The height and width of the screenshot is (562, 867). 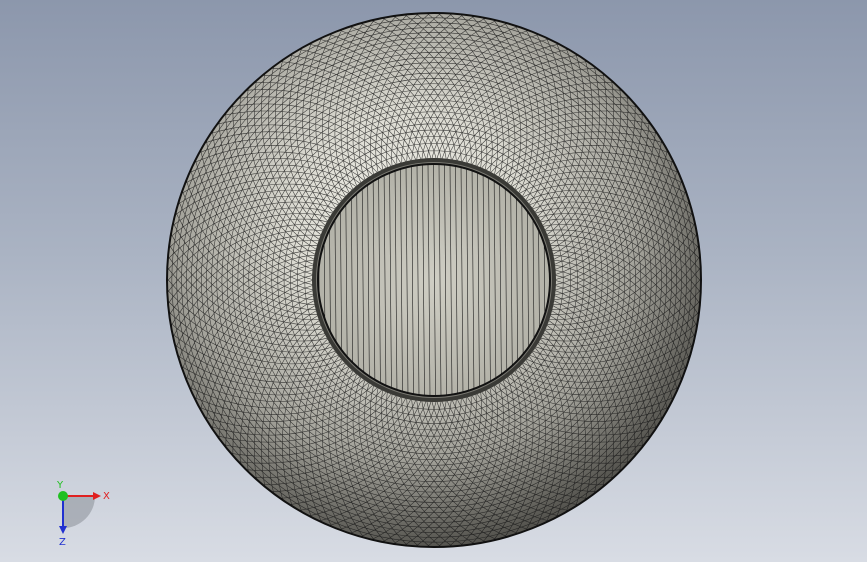 What do you see at coordinates (63, 530) in the screenshot?
I see `z-axis-arrowhead` at bounding box center [63, 530].